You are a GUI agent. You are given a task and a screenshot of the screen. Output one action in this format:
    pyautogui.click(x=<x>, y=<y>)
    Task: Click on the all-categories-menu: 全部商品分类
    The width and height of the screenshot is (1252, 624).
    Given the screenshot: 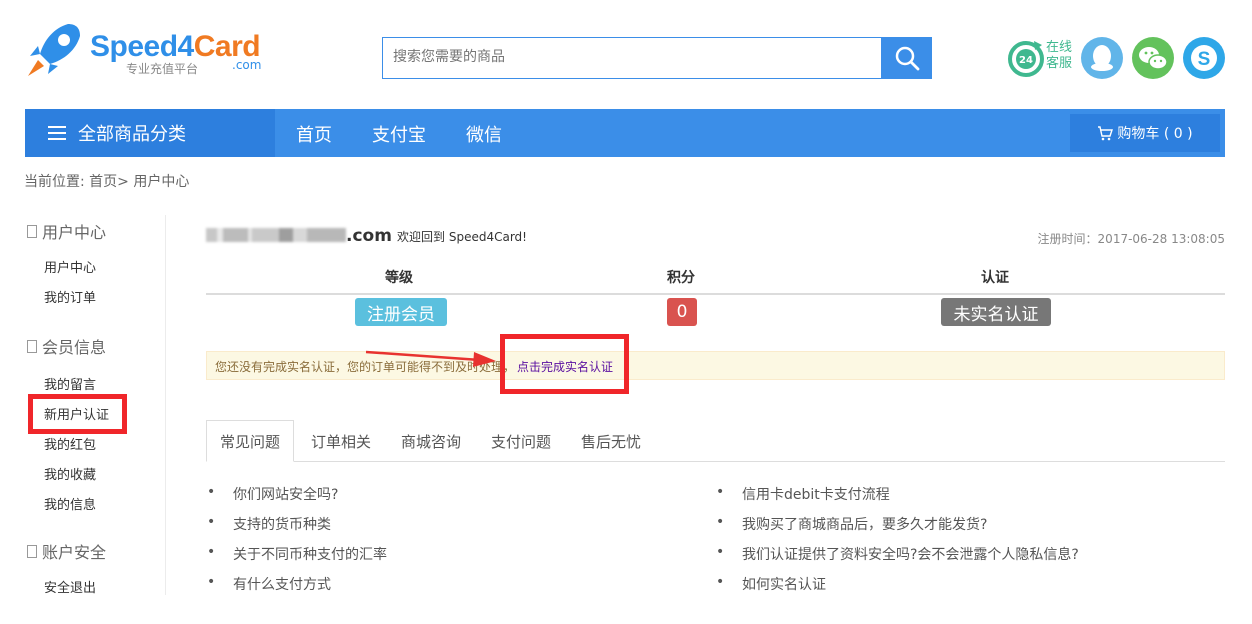 What is the action you would take?
    pyautogui.click(x=150, y=133)
    